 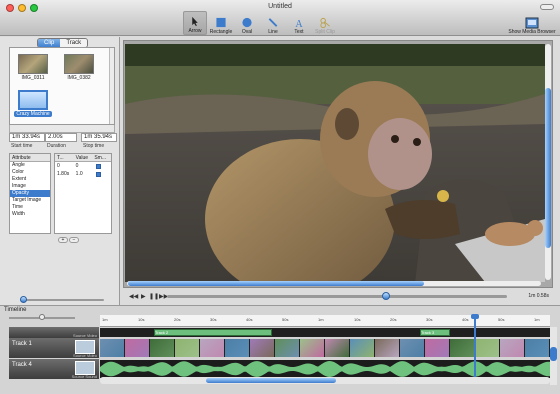 What do you see at coordinates (62, 299) in the screenshot?
I see `value-slider` at bounding box center [62, 299].